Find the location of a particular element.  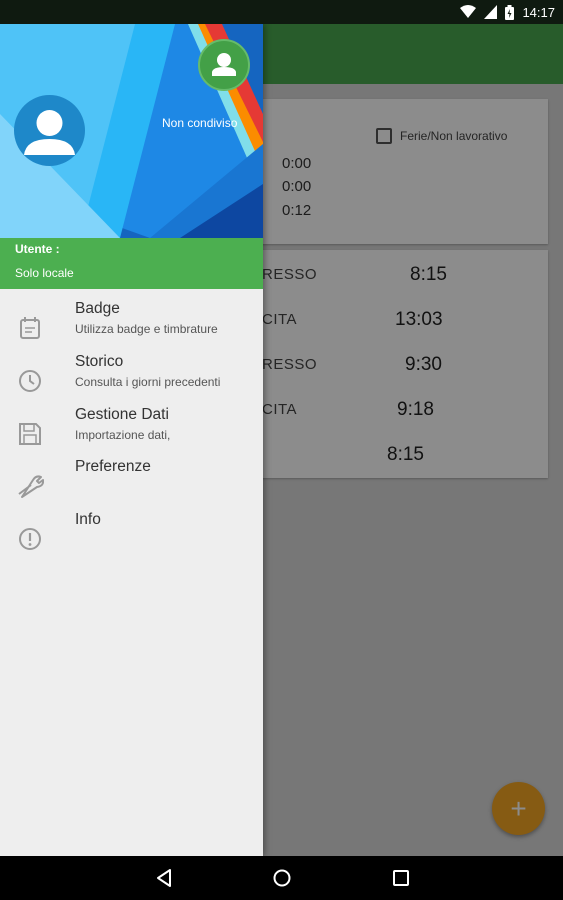

back-icon is located at coordinates (164, 878).